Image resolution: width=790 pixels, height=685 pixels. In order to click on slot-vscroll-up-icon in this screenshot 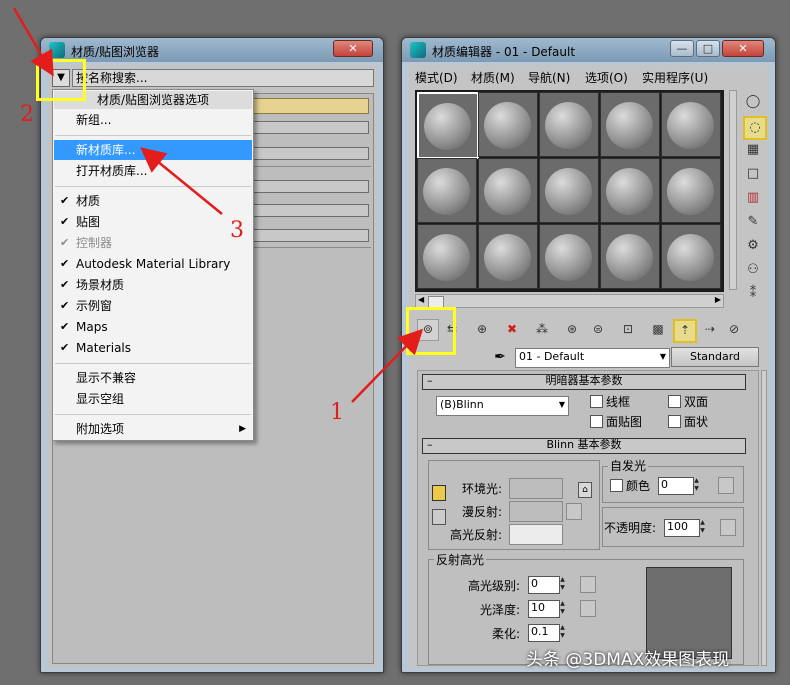, I will do `click(733, 190)`.